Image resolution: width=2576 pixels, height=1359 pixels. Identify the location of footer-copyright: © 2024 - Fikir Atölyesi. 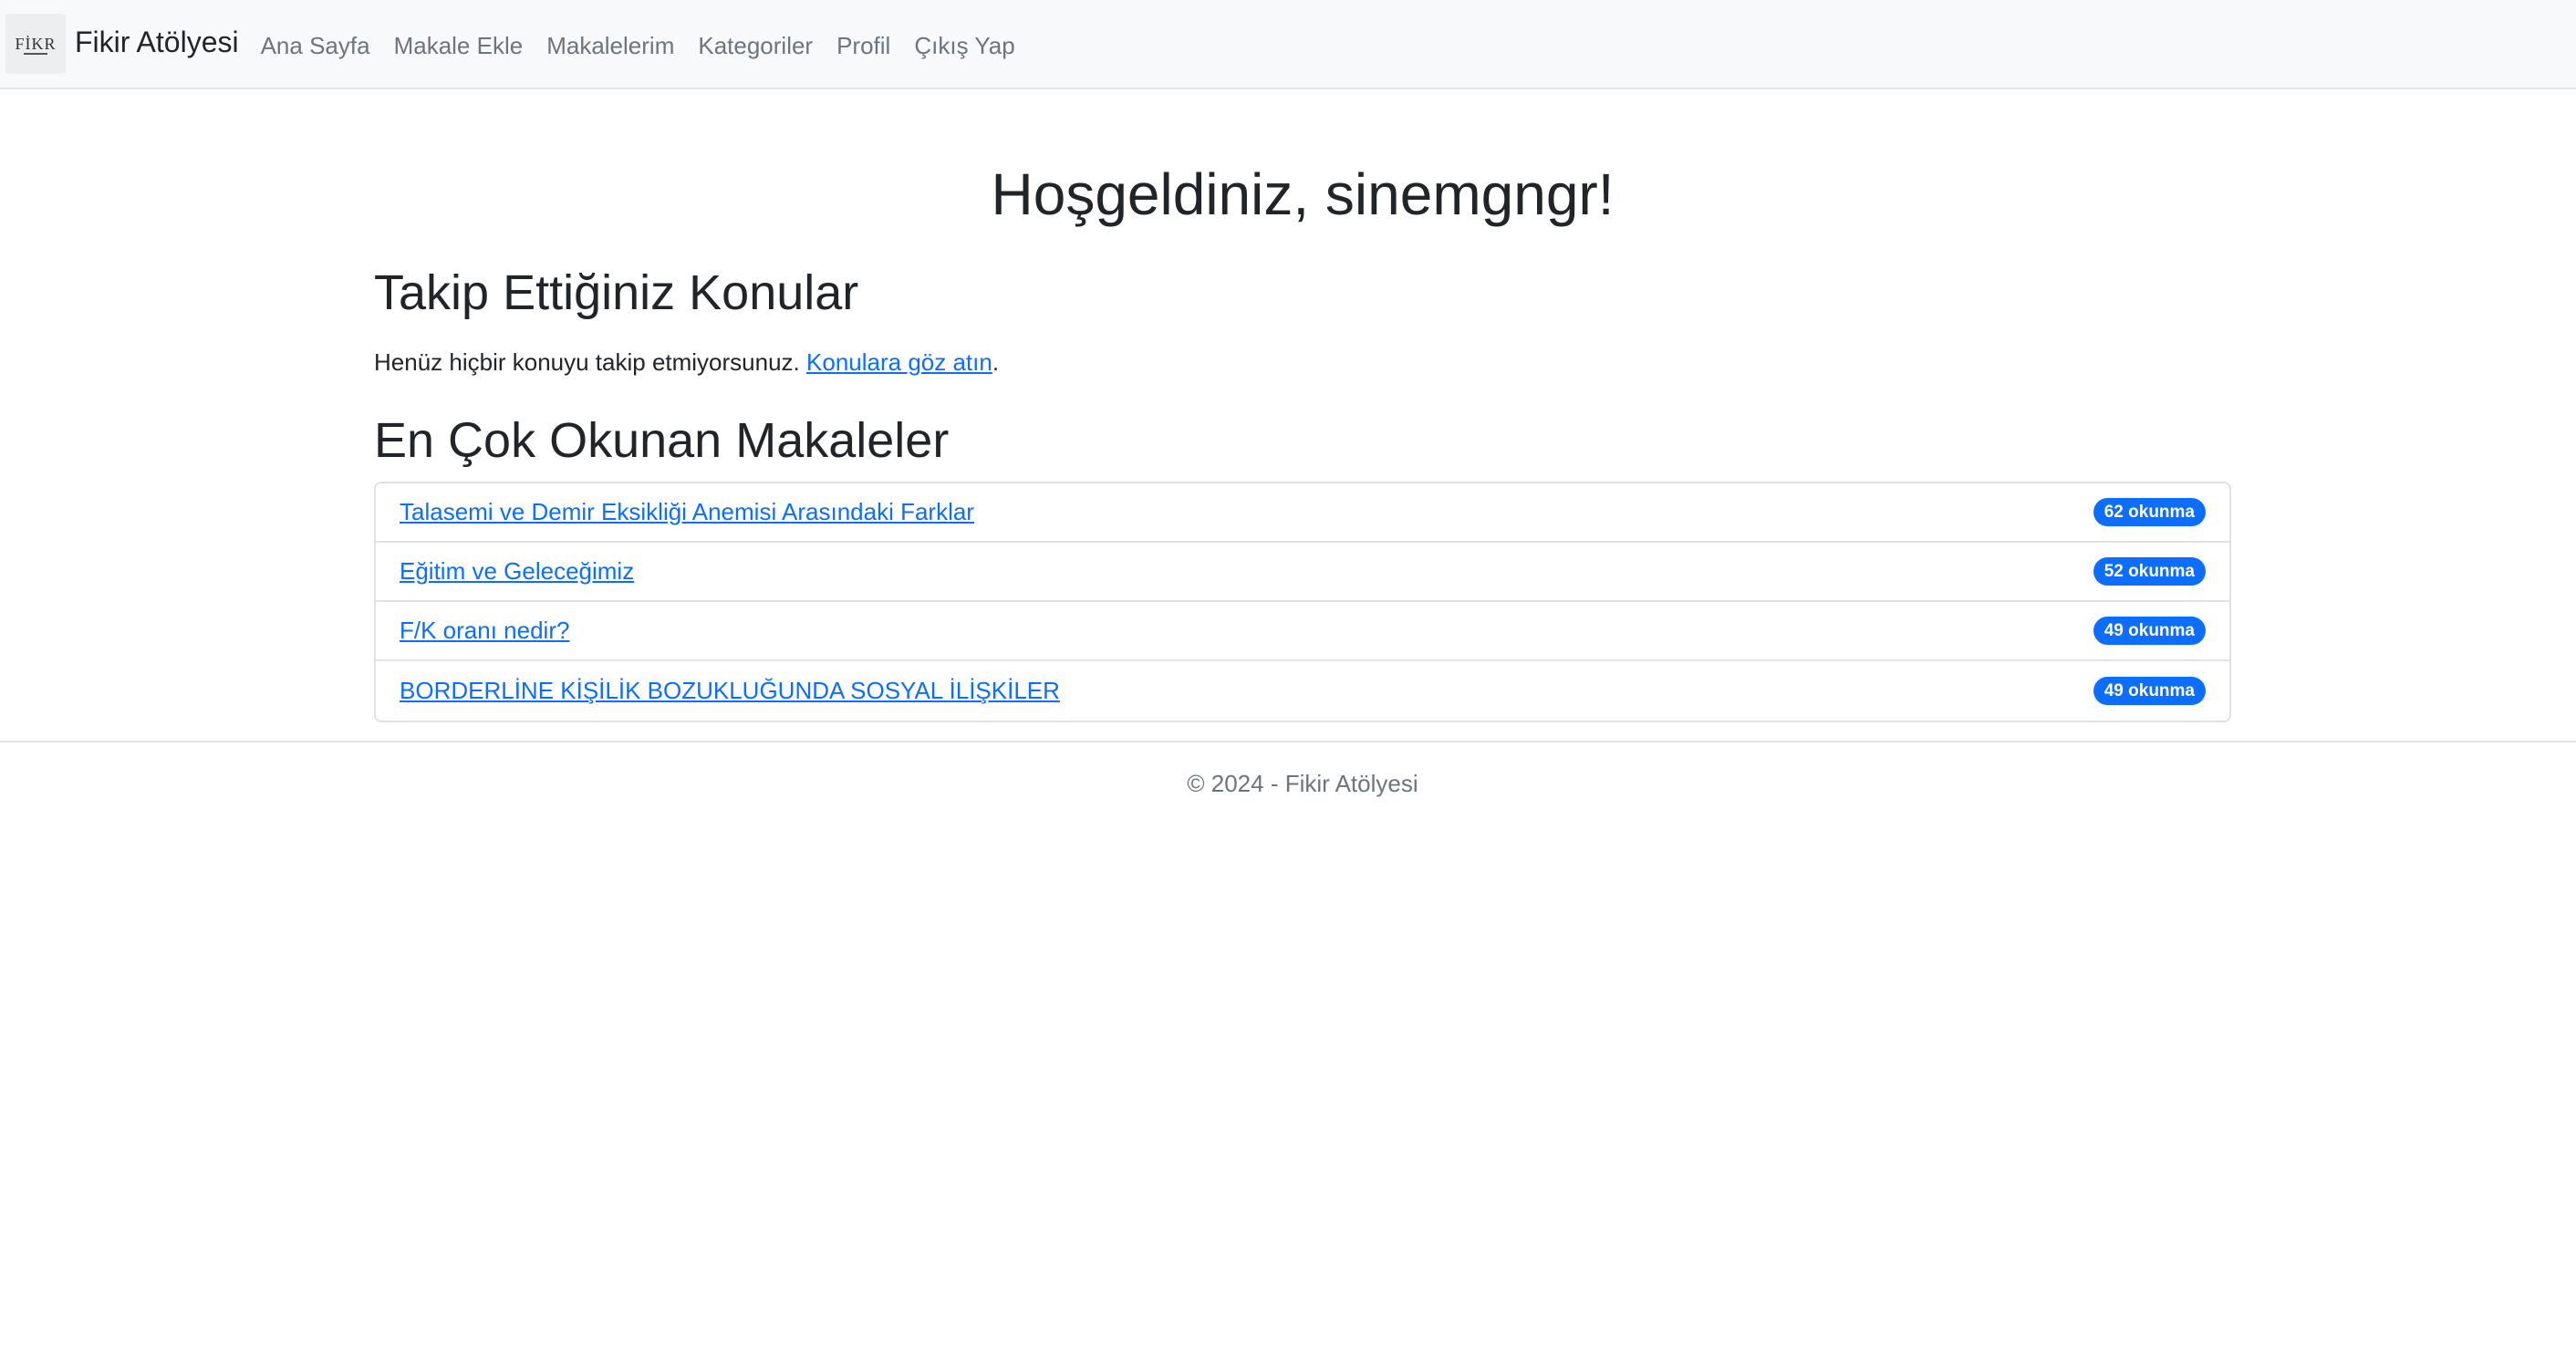
(1302, 783).